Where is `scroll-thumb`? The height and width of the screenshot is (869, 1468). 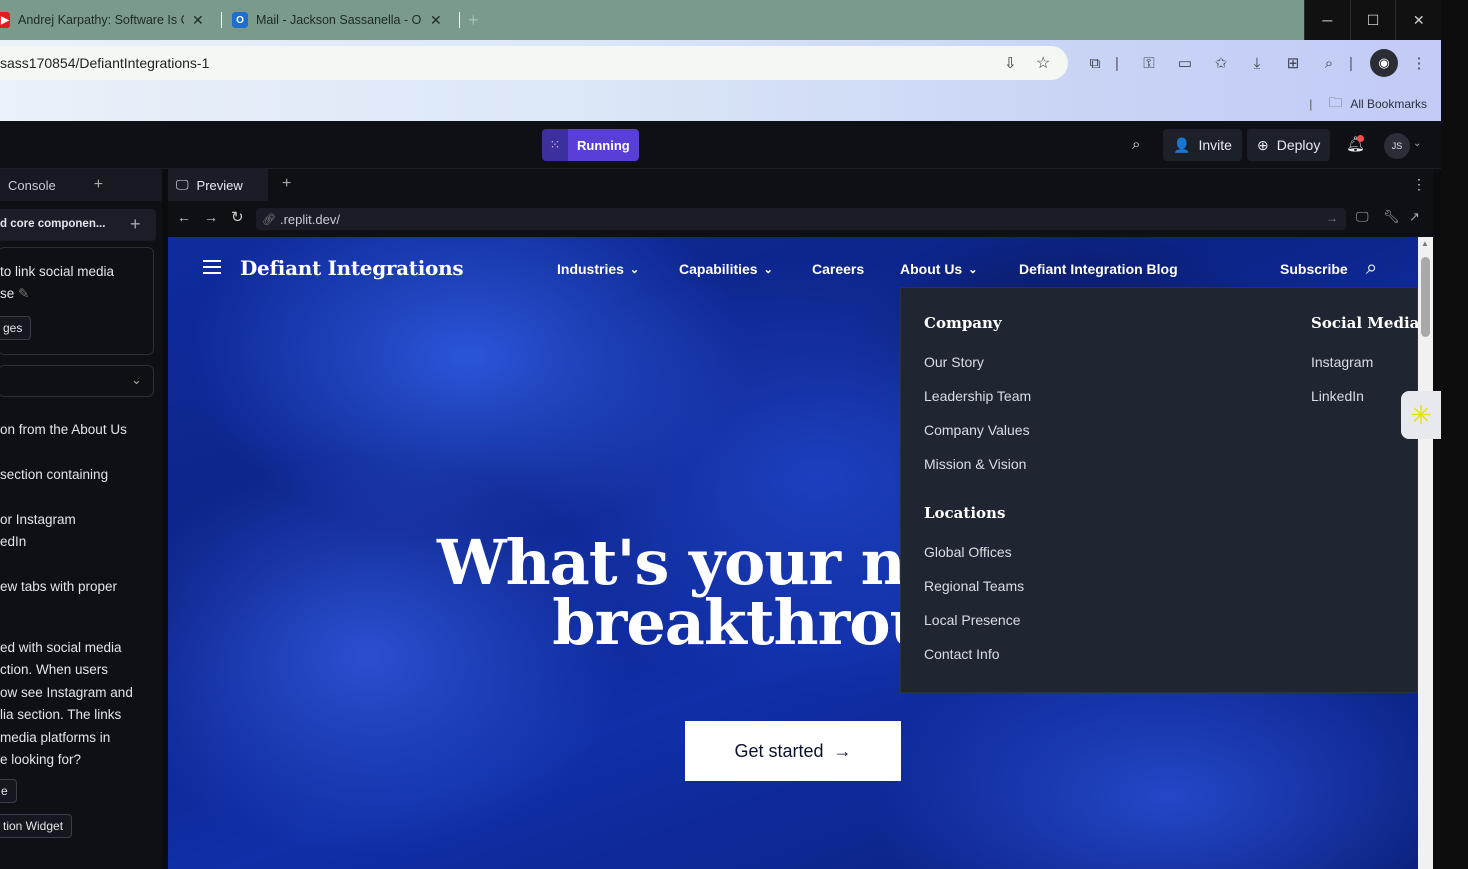
scroll-thumb is located at coordinates (1425, 297).